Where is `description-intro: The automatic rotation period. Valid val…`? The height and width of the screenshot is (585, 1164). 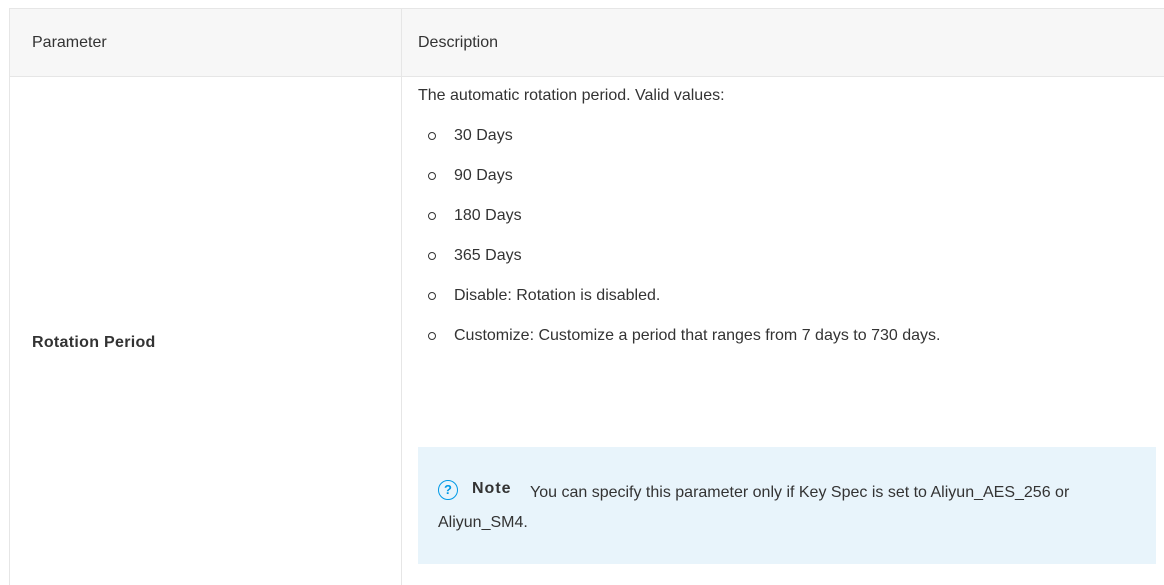 description-intro: The automatic rotation period. Valid val… is located at coordinates (571, 95).